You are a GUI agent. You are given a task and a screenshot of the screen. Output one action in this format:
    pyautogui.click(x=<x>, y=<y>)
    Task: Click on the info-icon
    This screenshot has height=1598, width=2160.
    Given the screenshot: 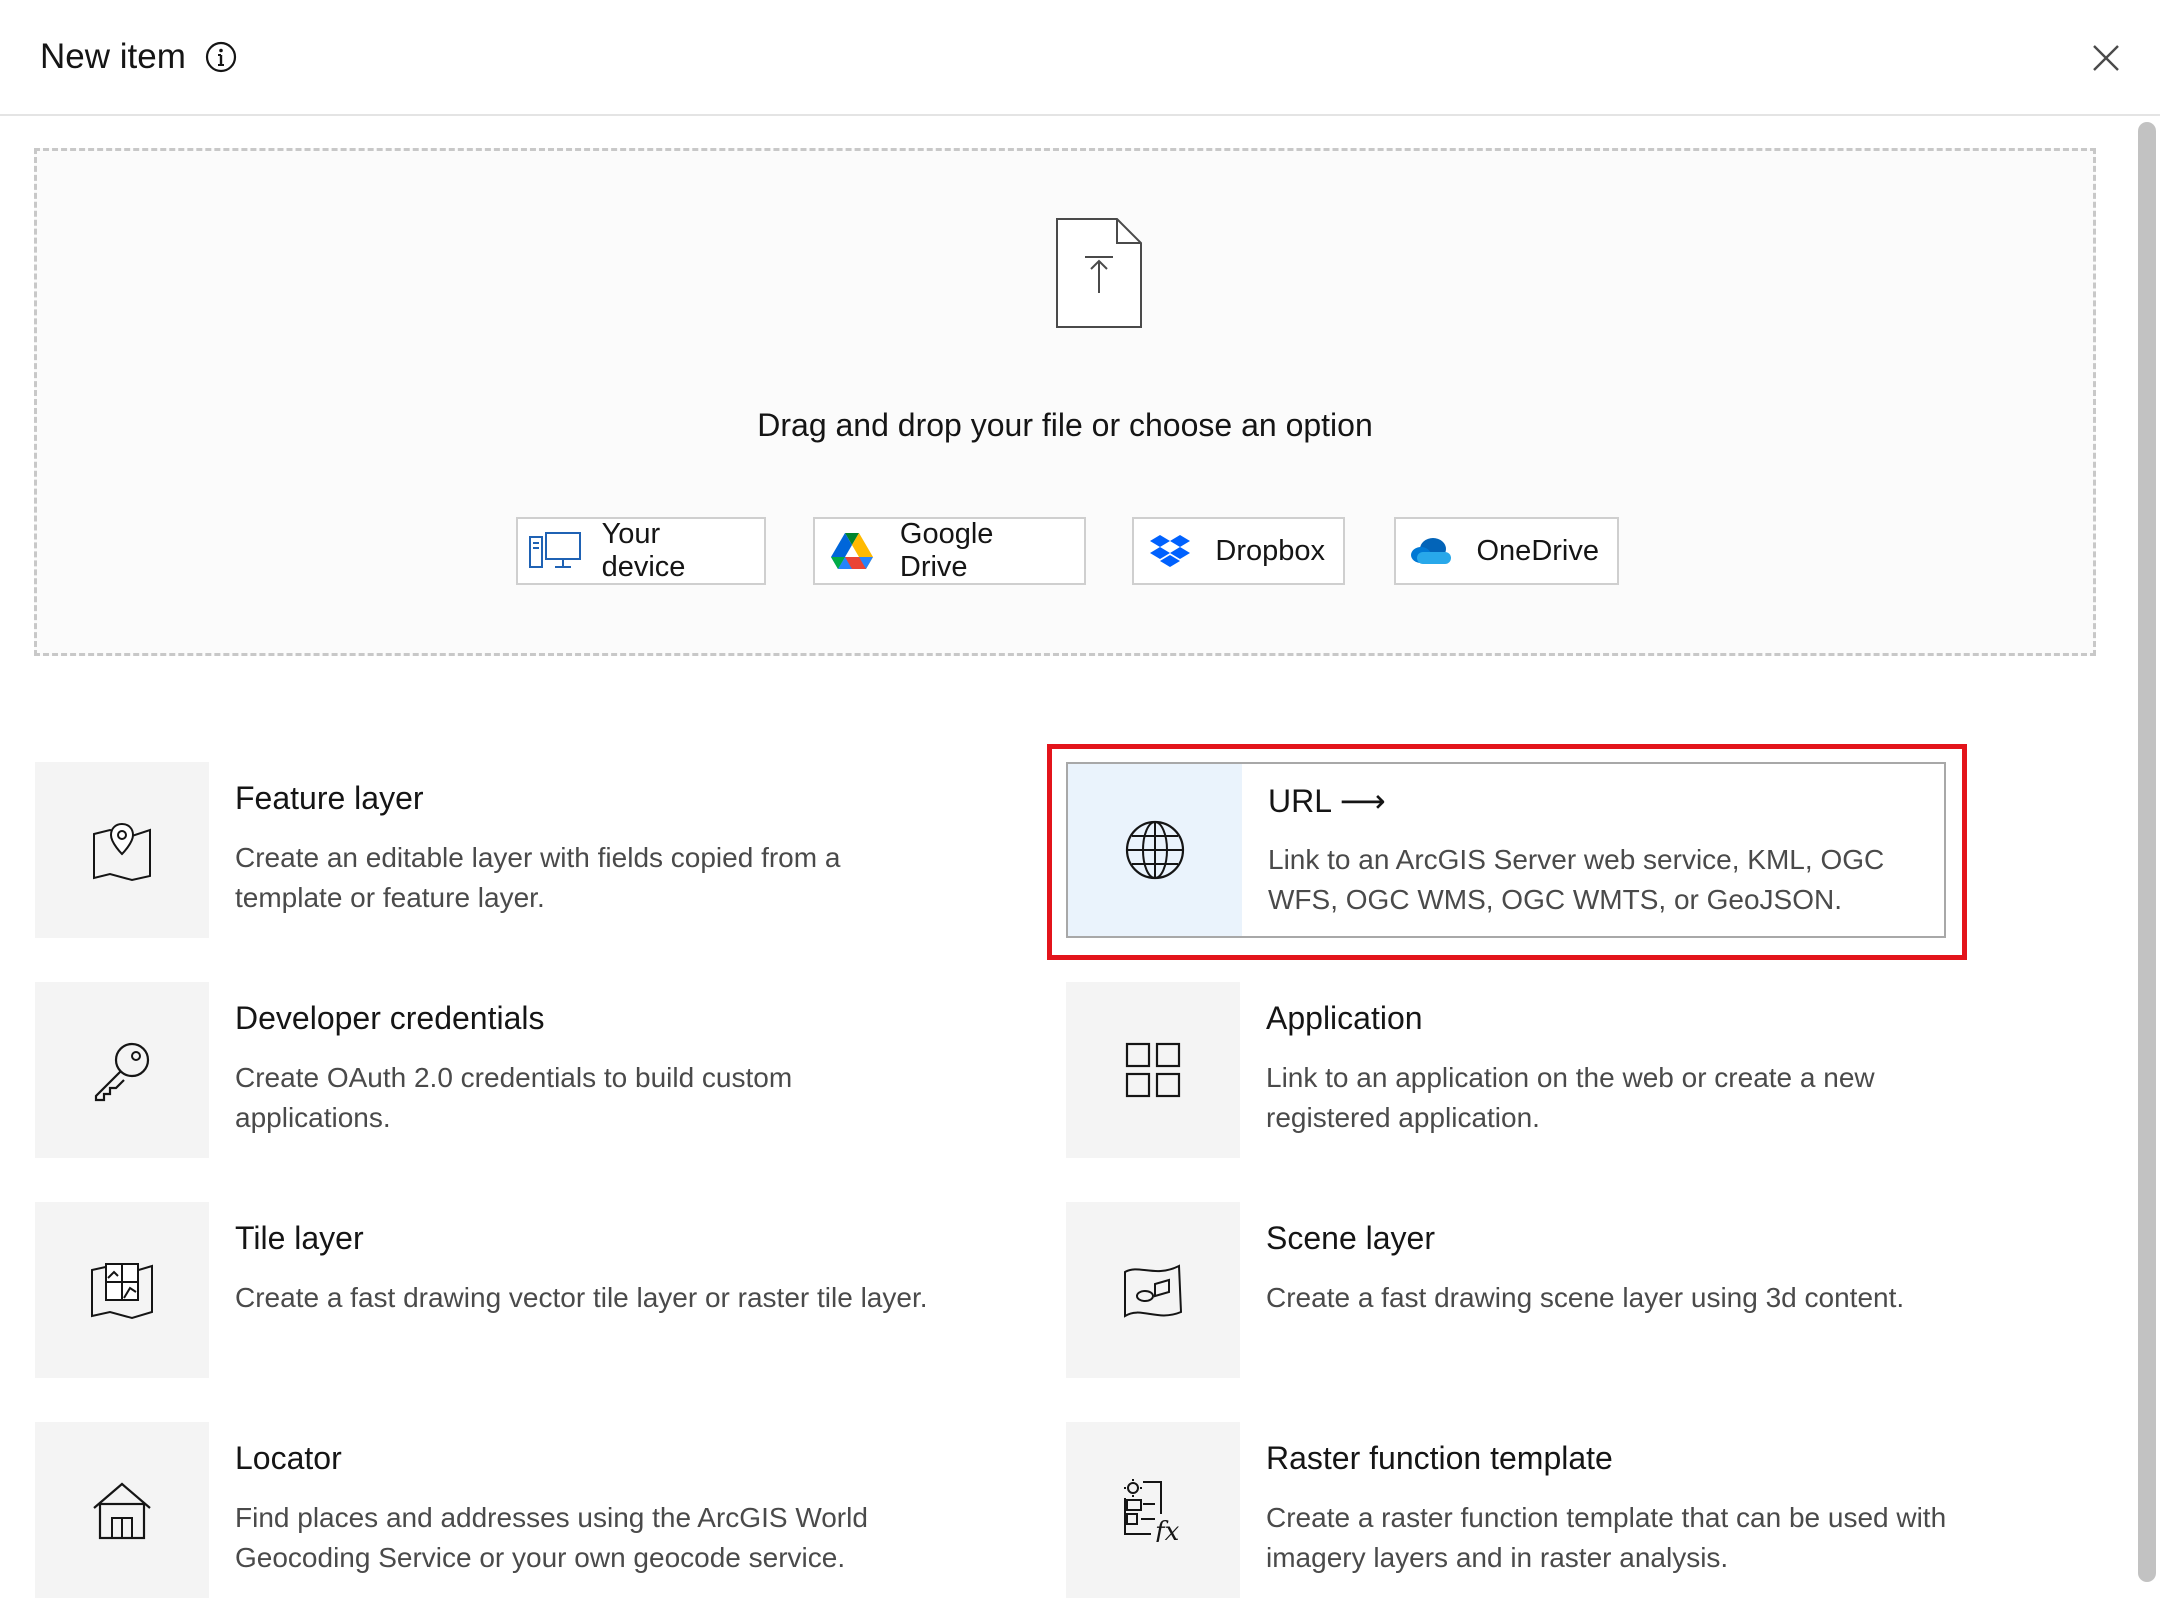 What is the action you would take?
    pyautogui.click(x=221, y=57)
    